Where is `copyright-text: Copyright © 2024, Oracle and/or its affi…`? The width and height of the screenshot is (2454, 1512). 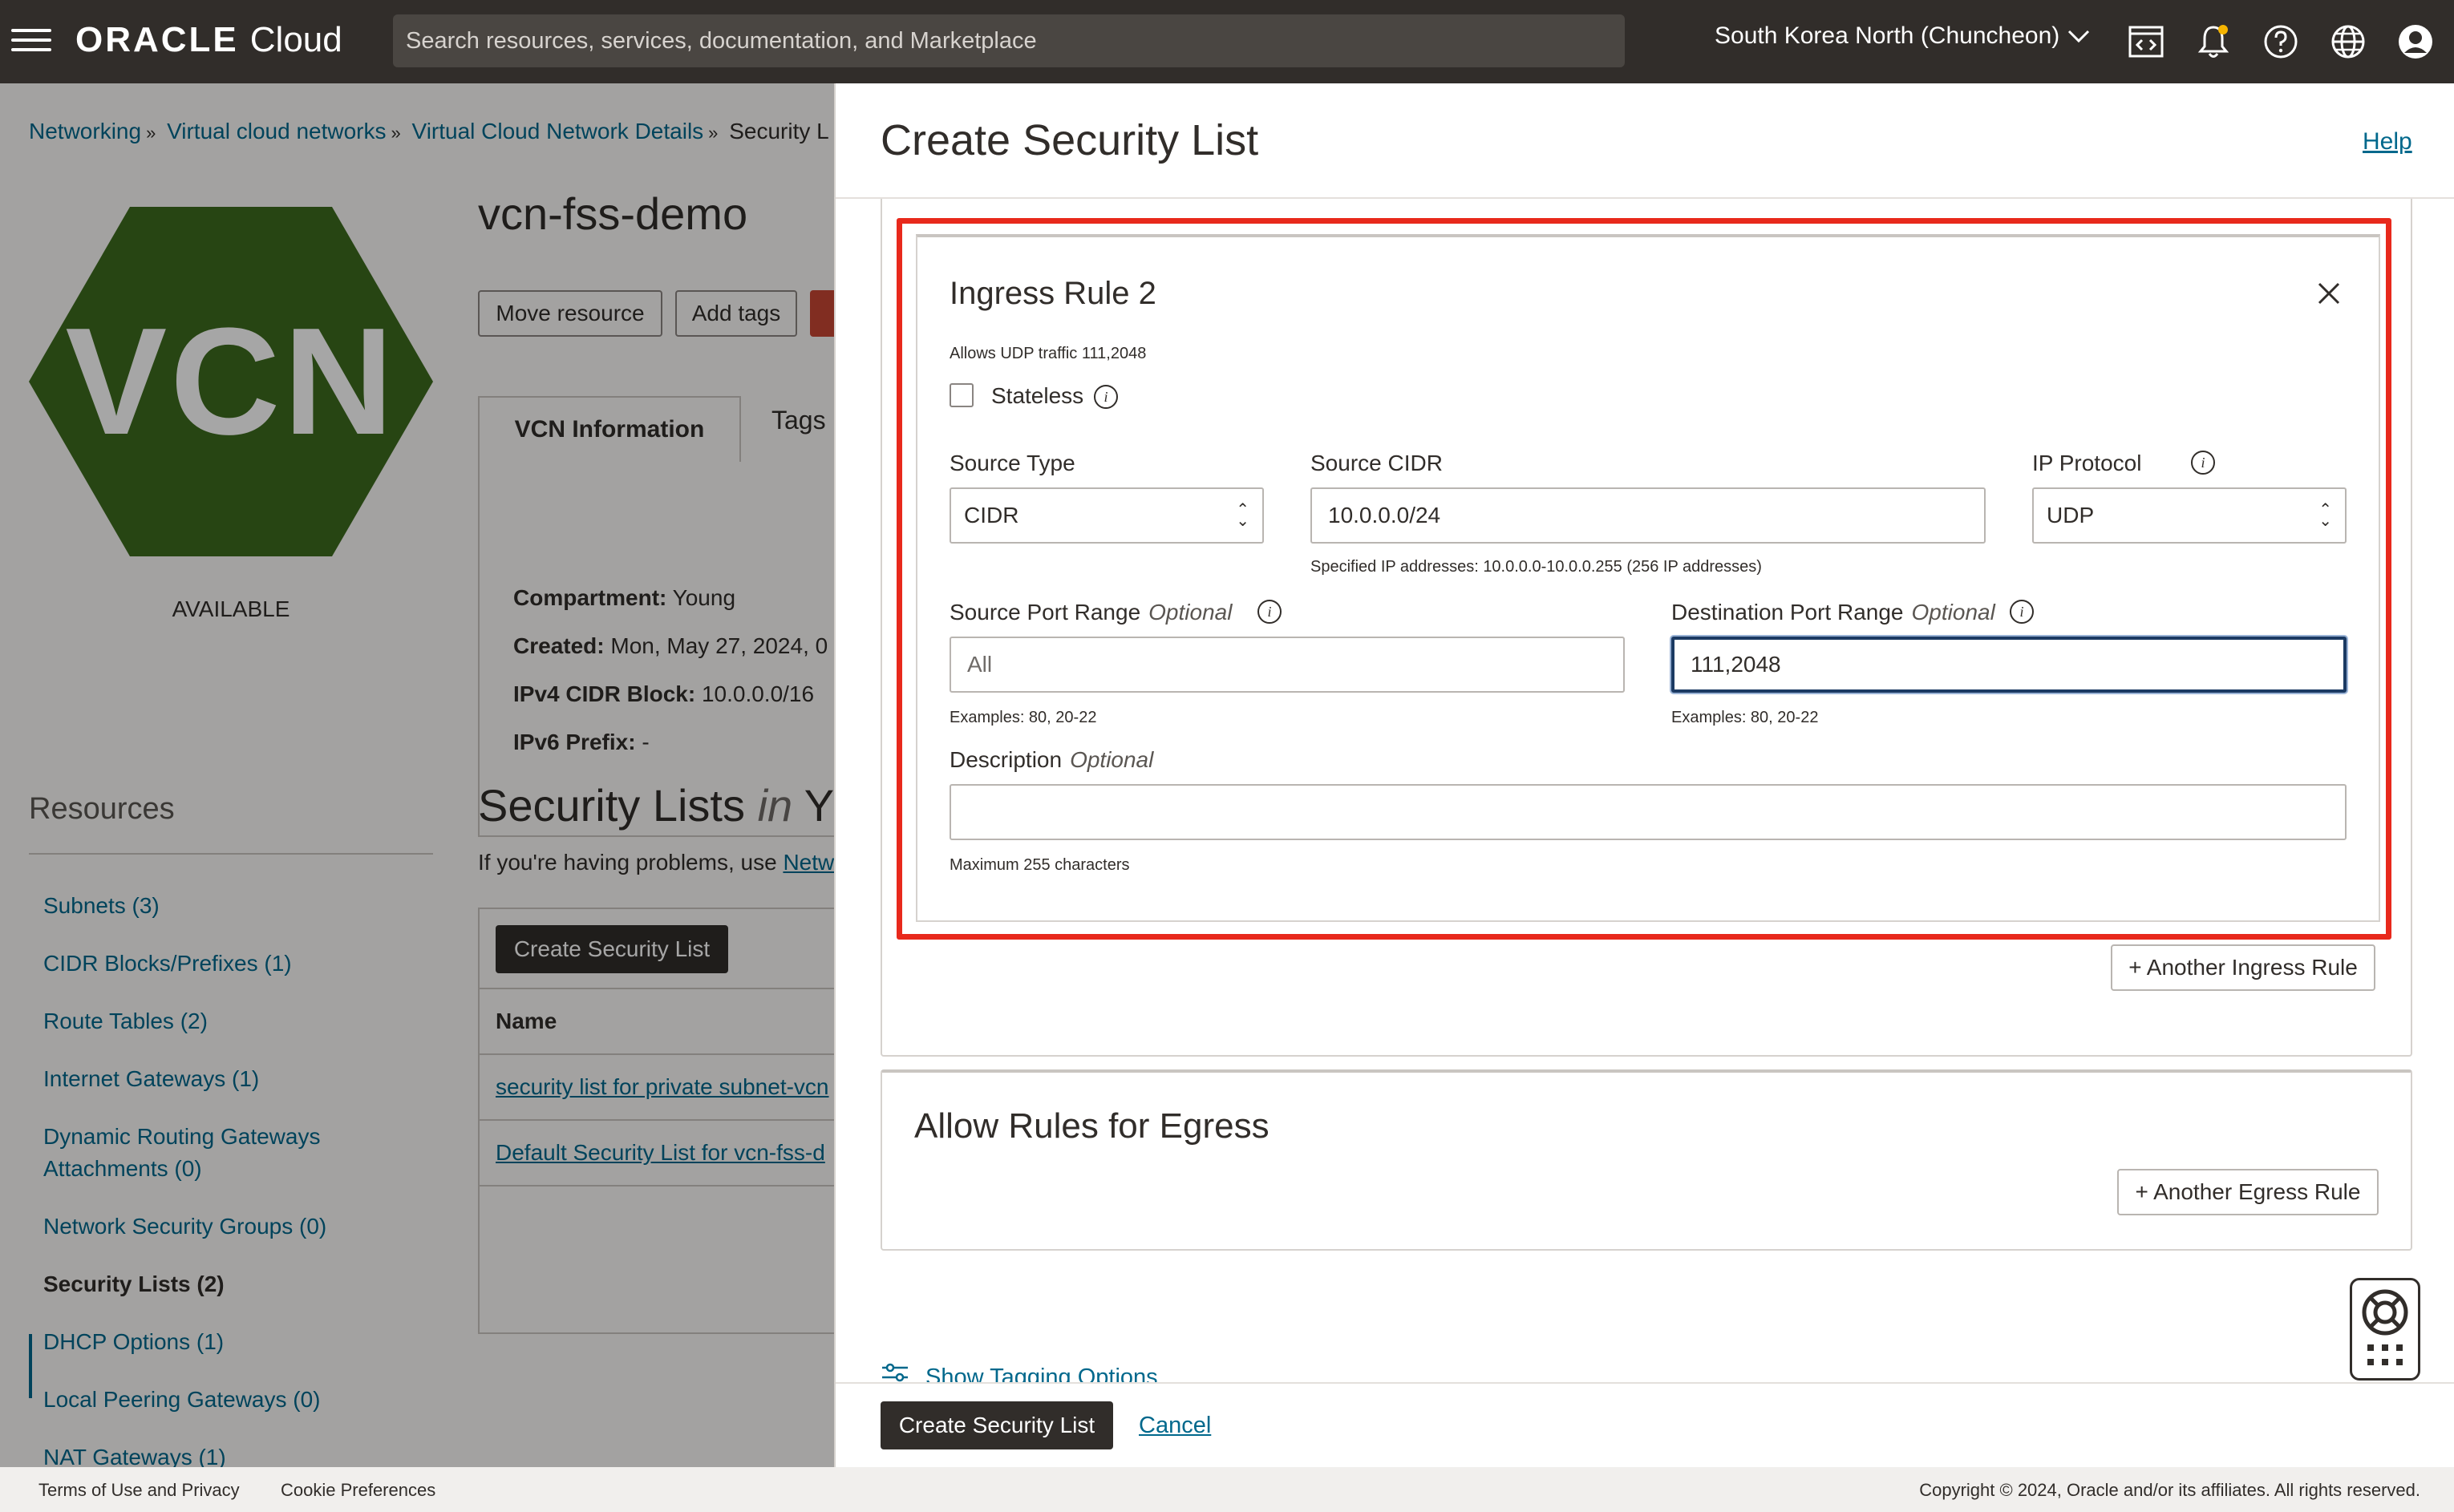
copyright-text: Copyright © 2024, Oracle and/or its affi… is located at coordinates (2169, 1490).